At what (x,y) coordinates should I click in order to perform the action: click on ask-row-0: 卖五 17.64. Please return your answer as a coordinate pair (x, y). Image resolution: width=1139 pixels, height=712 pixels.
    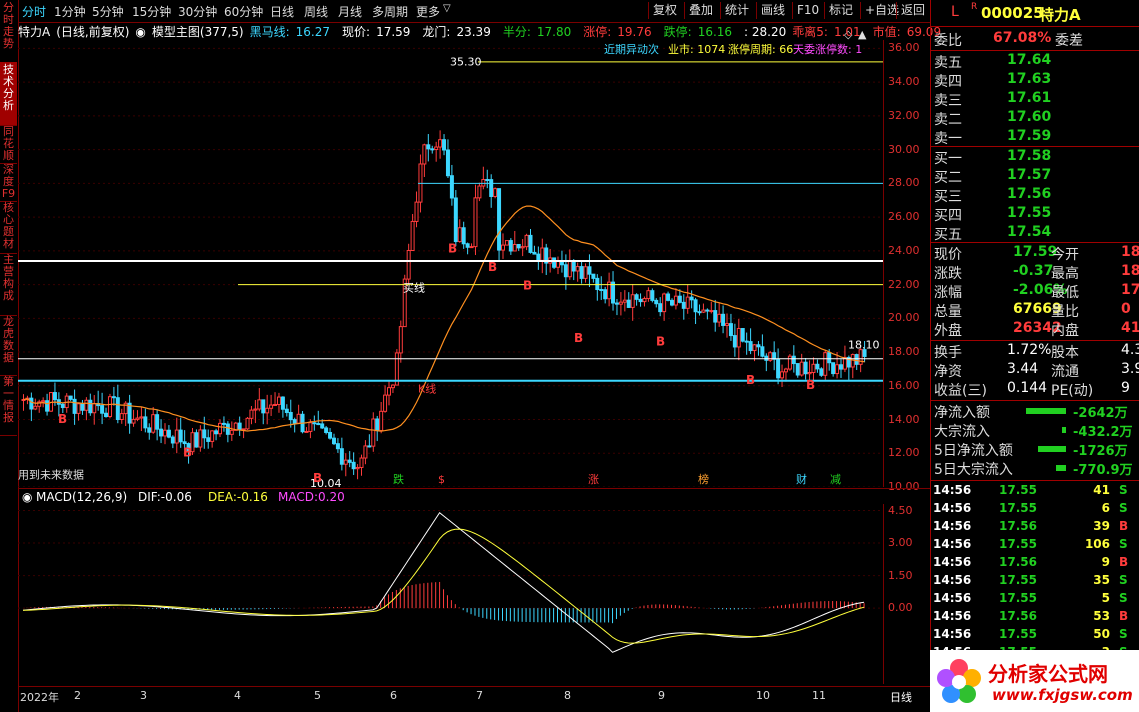
    Looking at the image, I should click on (1036, 61).